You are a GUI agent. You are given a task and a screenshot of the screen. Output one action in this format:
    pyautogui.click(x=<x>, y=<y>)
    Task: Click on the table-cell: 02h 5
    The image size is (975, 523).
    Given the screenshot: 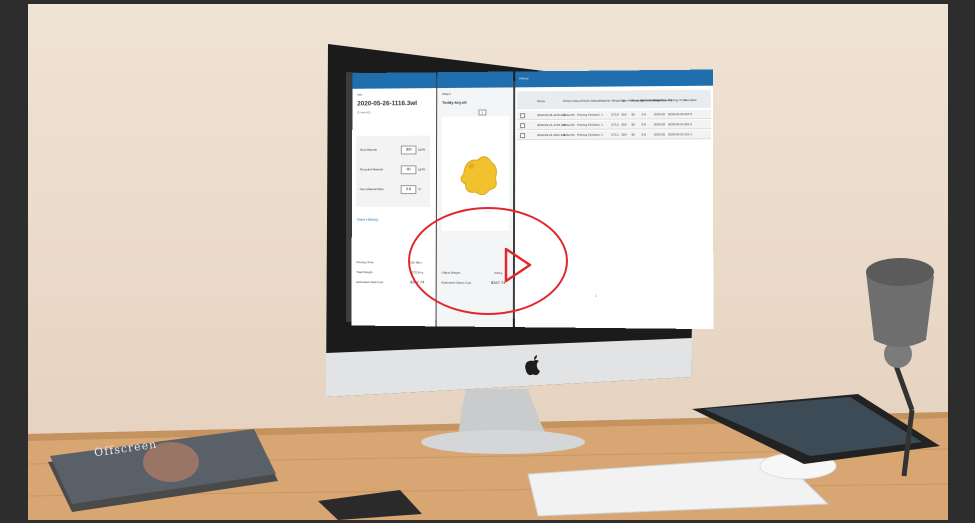 What is the action you would take?
    pyautogui.click(x=688, y=114)
    